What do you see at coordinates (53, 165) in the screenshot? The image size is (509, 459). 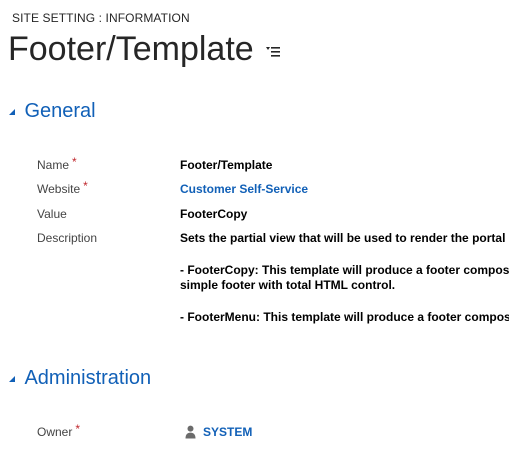 I see `name-label-text: Name` at bounding box center [53, 165].